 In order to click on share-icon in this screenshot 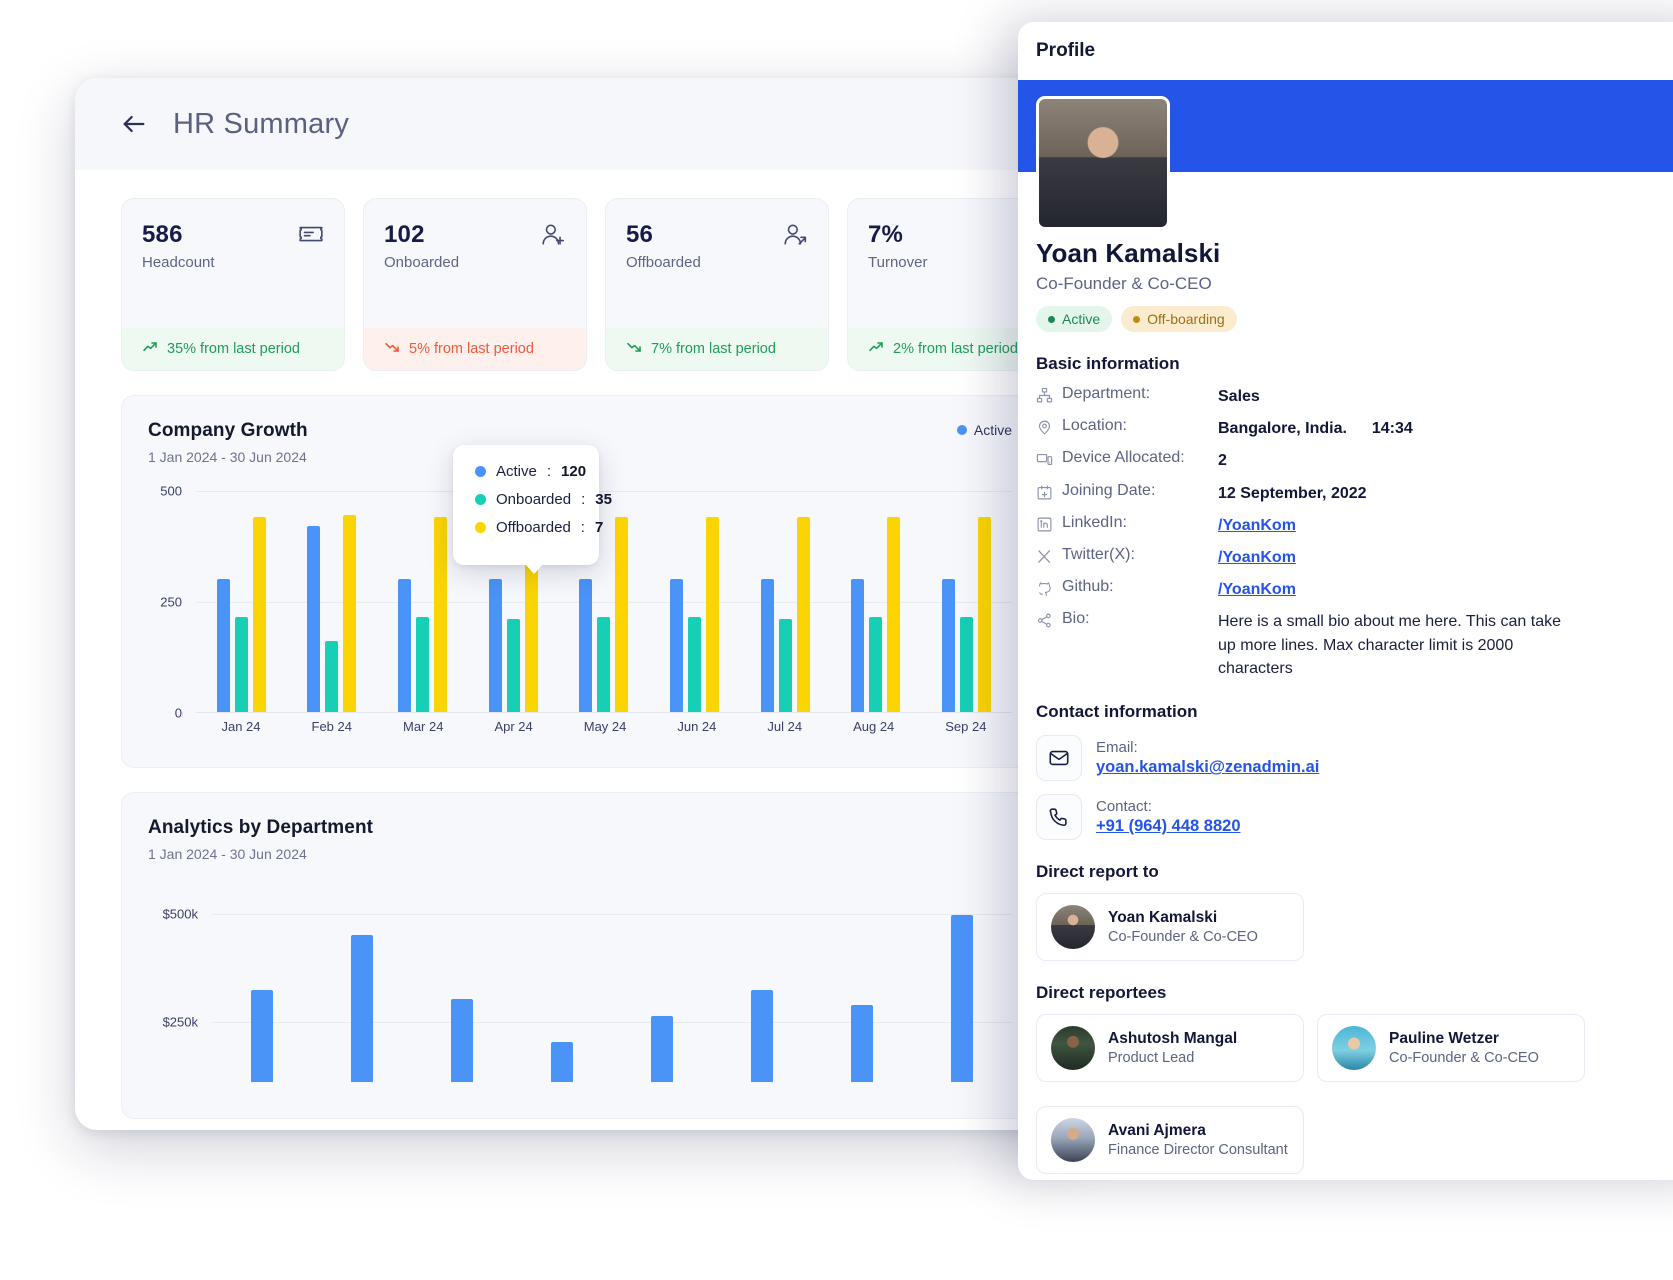, I will do `click(1044, 620)`.